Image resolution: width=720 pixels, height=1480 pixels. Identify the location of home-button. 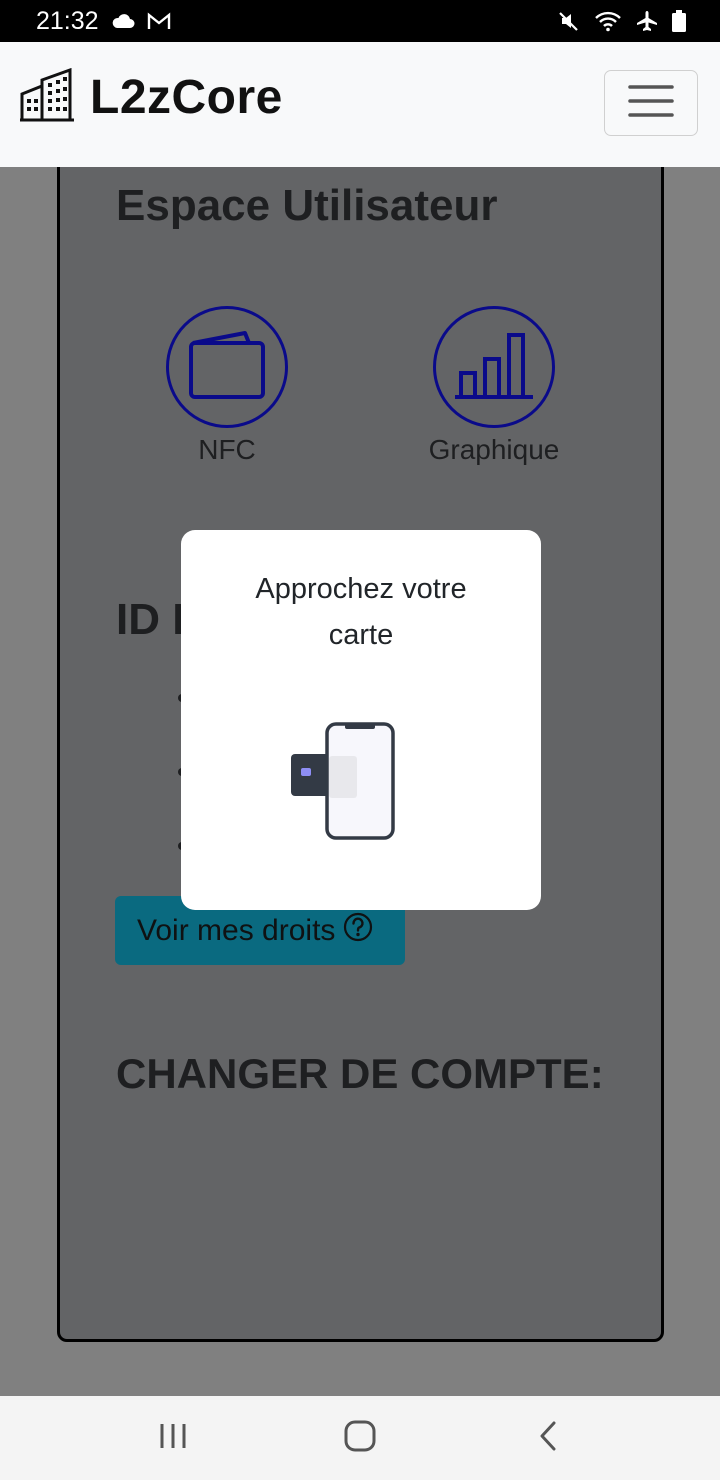
(360, 1438).